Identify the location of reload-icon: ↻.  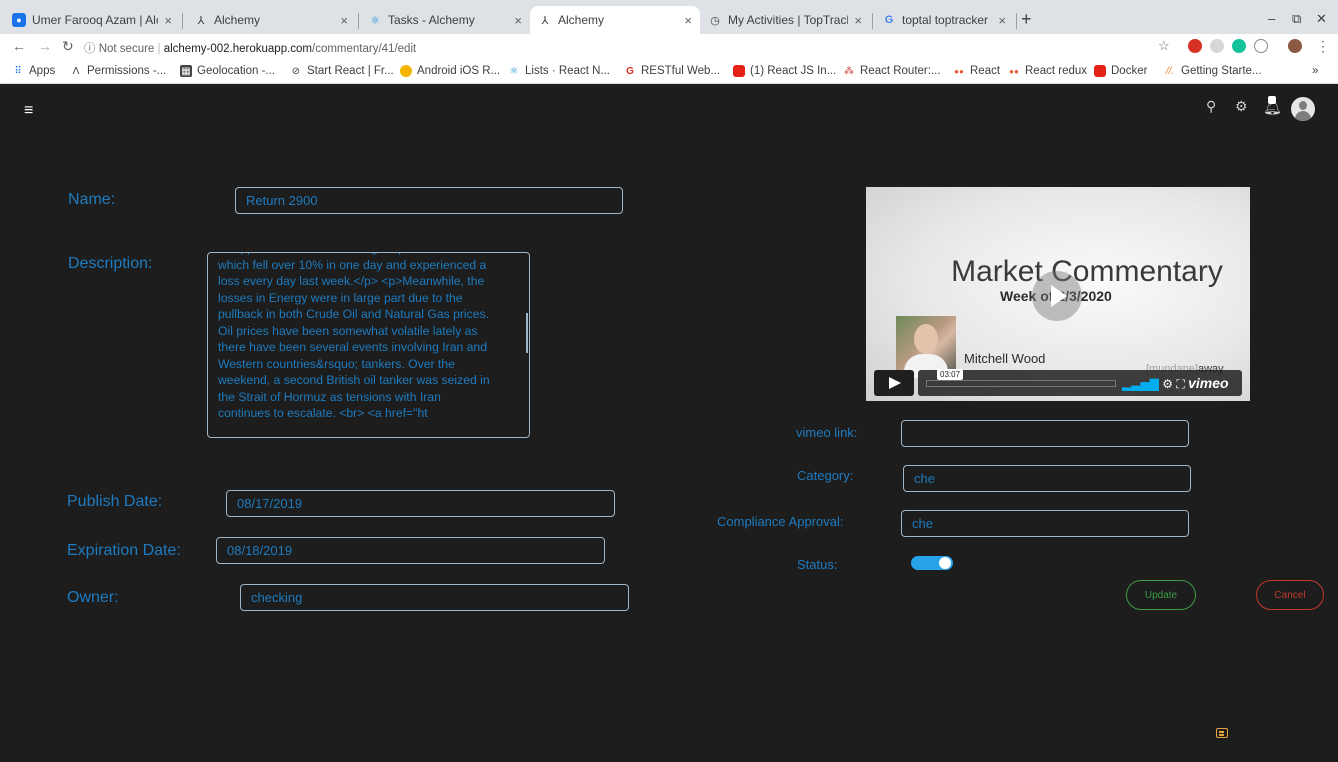
(68, 46).